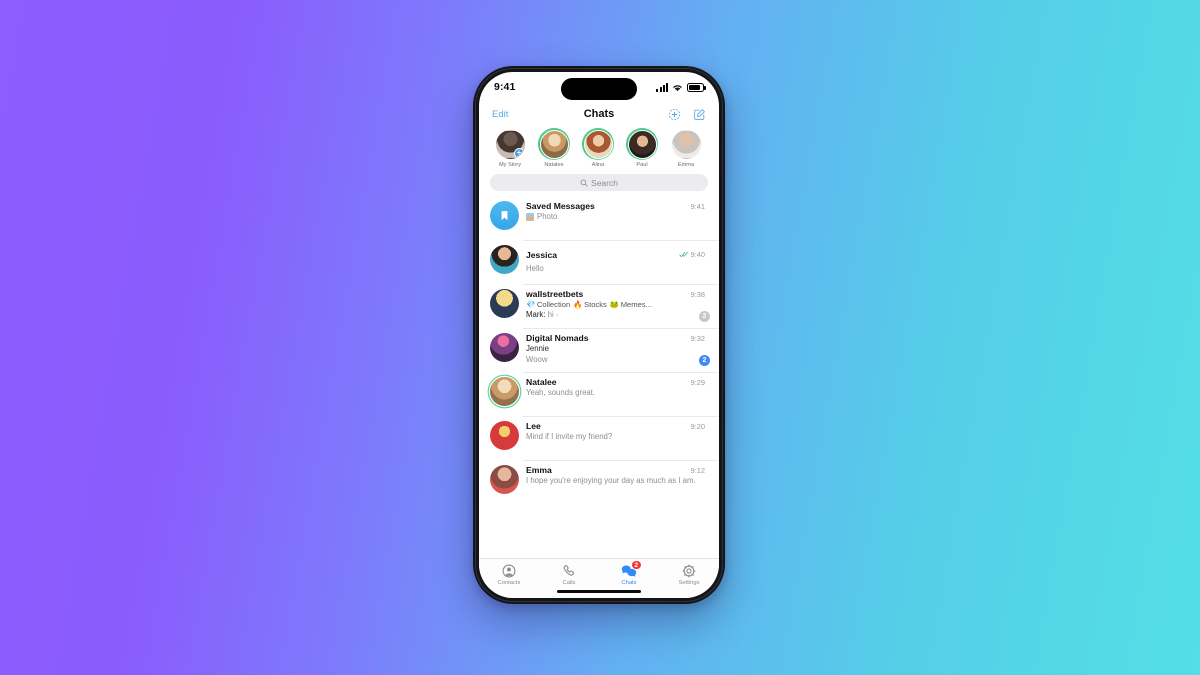  Describe the element at coordinates (557, 316) in the screenshot. I see `chevron-right-icon: ›` at that location.